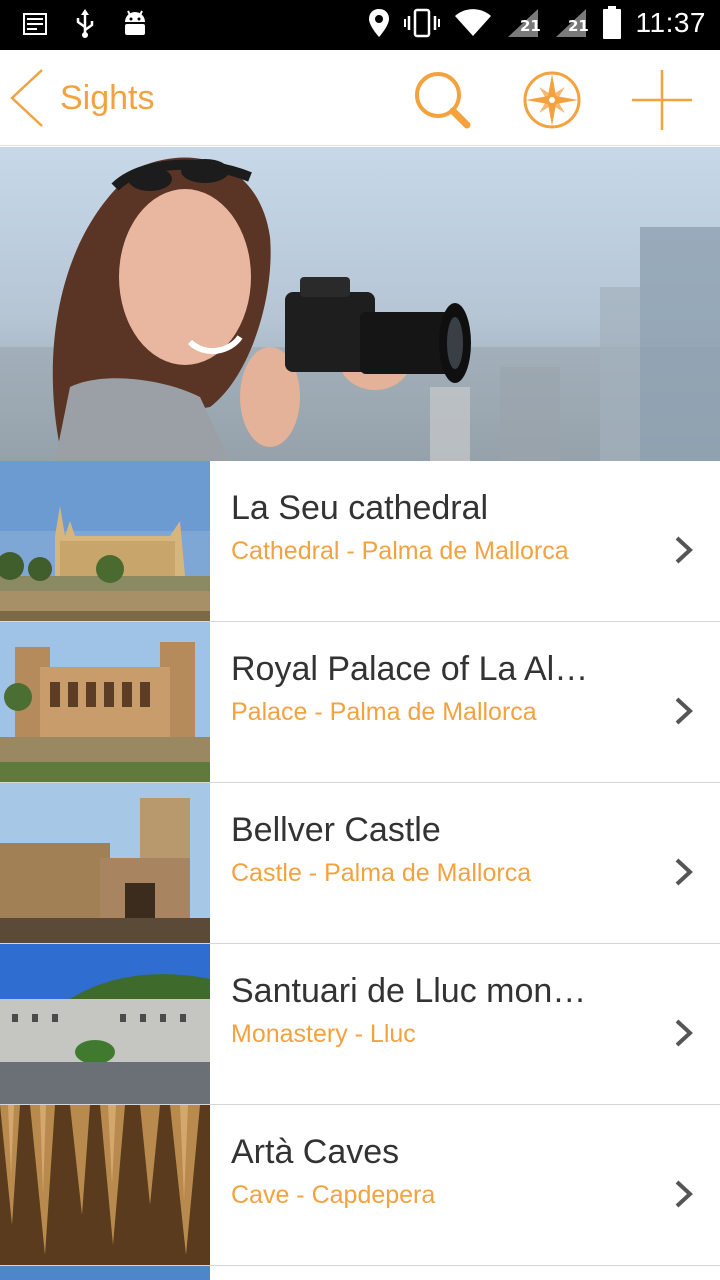  Describe the element at coordinates (360, 508) in the screenshot. I see `sight-title: La Seu cathedral` at that location.